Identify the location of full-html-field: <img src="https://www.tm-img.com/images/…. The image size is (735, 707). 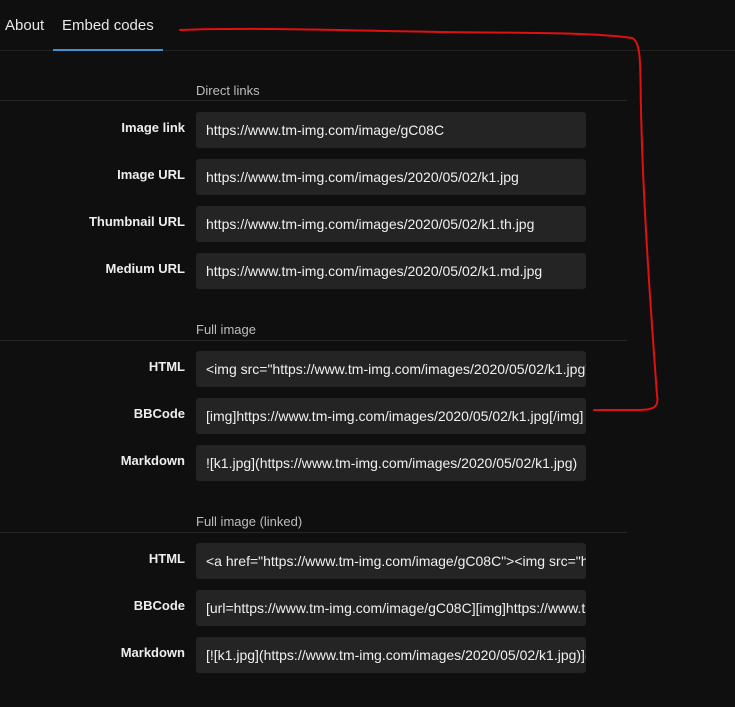
(391, 369).